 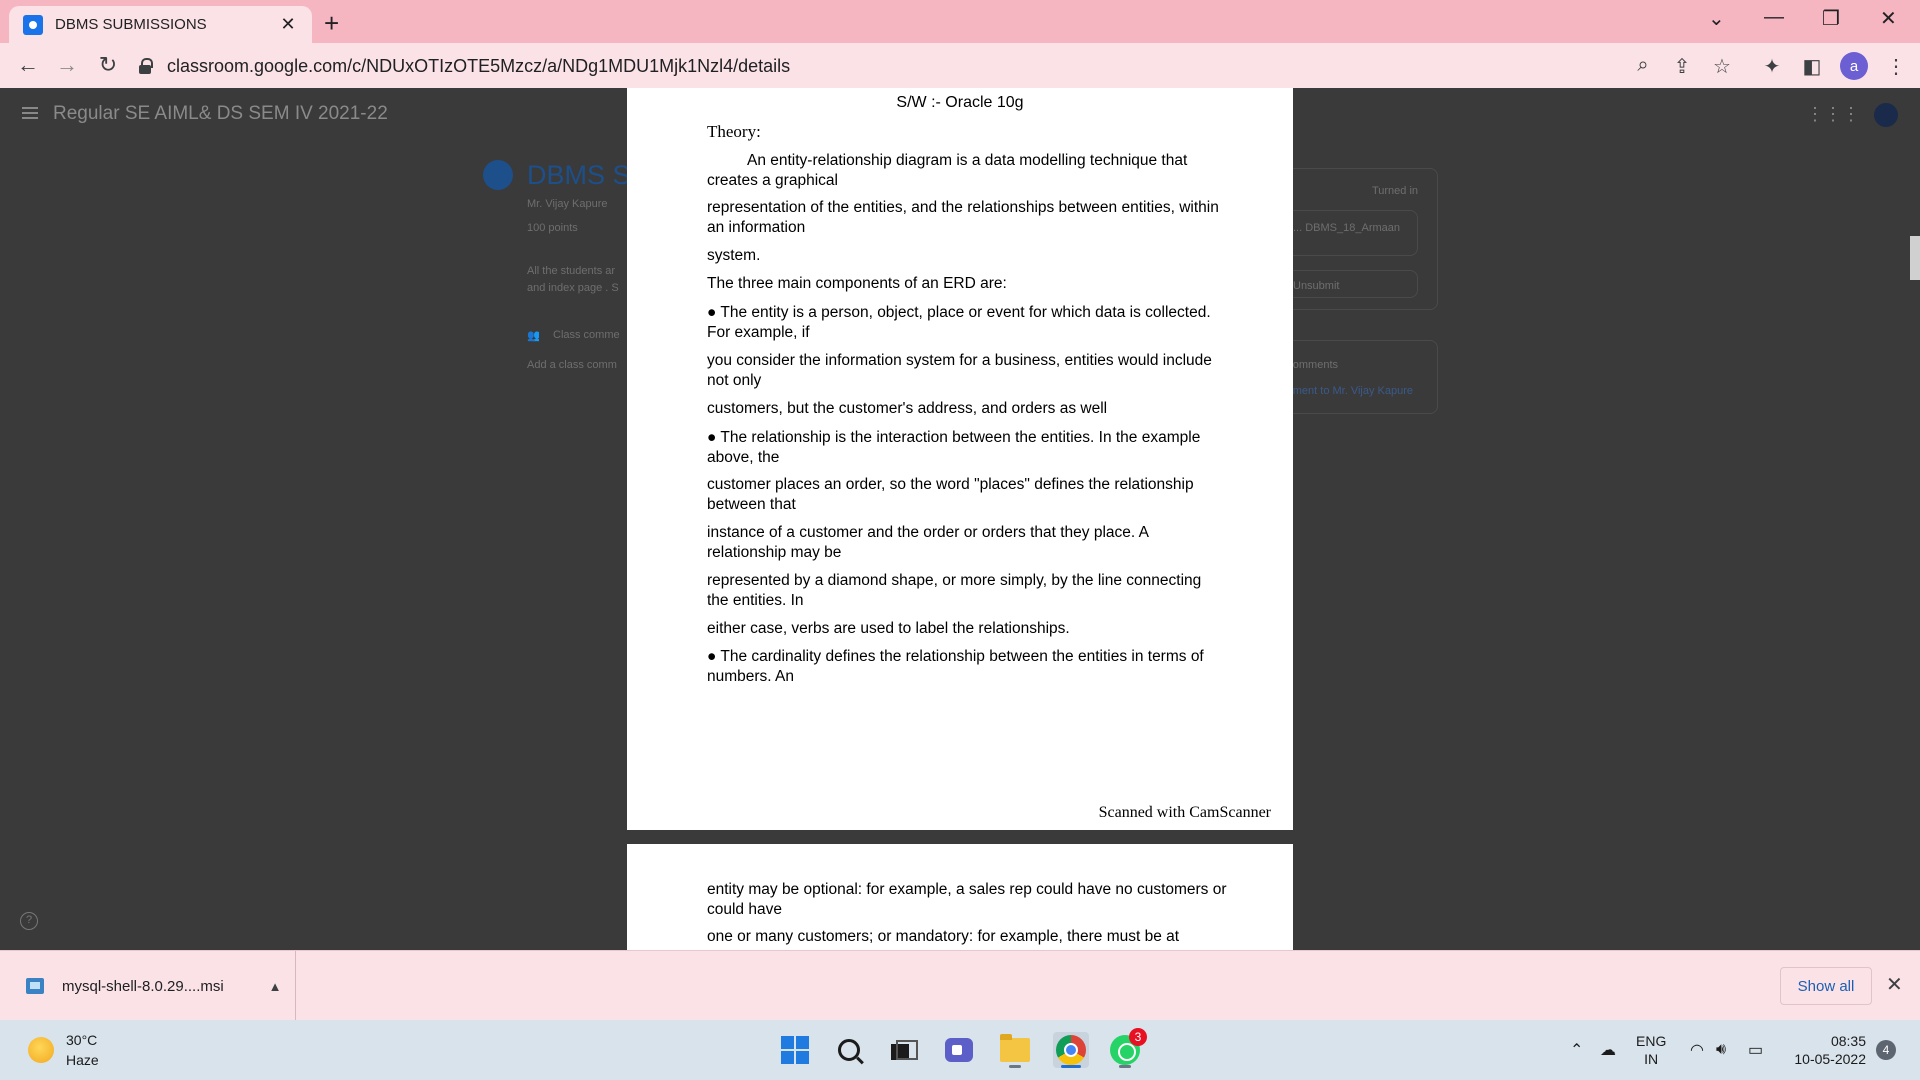 I want to click on language-region: IN, so click(x=1651, y=1059).